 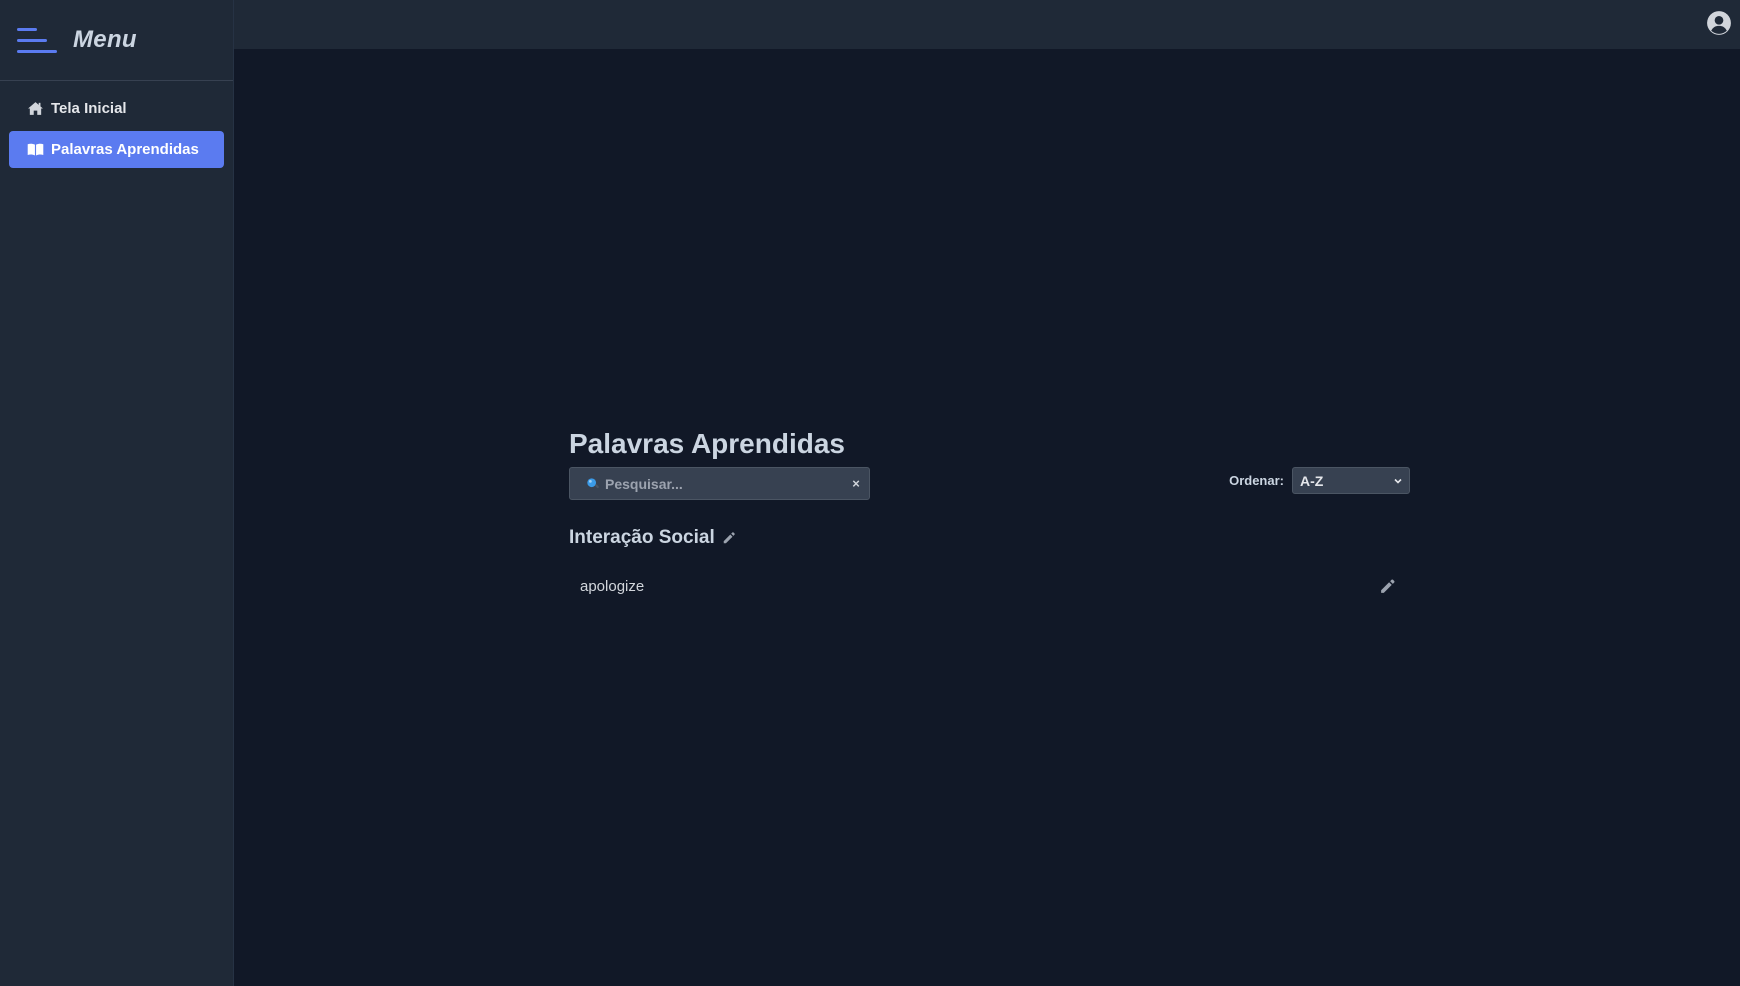 I want to click on sidebar-item-tela-inicial: Tela Inicial, so click(x=116, y=108).